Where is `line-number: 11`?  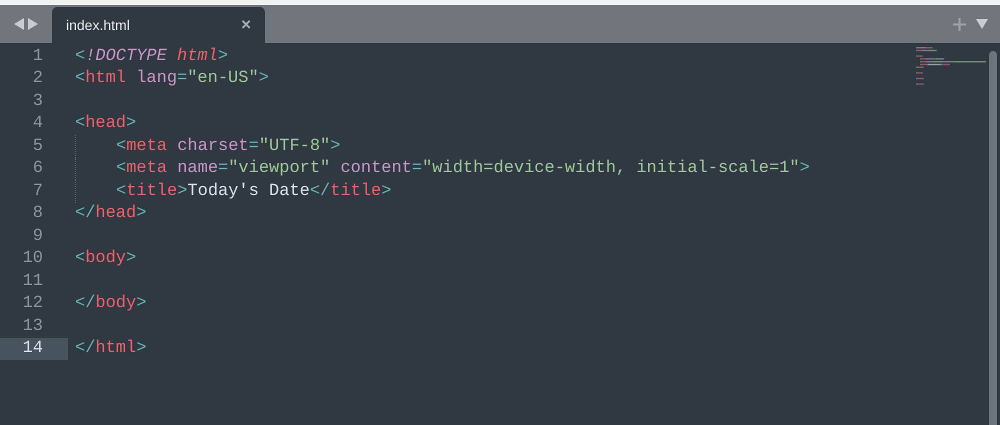 line-number: 11 is located at coordinates (32, 281).